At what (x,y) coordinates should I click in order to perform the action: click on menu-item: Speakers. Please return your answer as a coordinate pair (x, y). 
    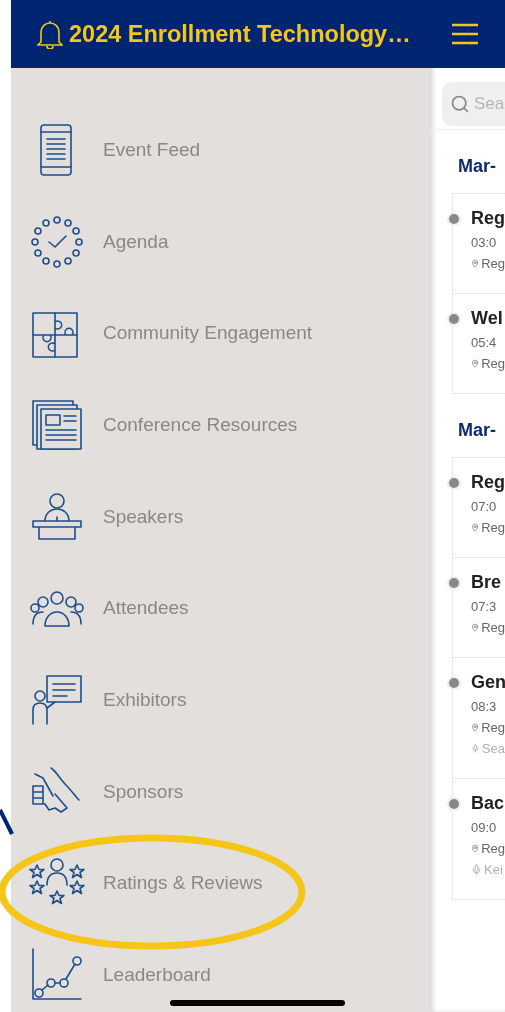
    Looking at the image, I should click on (220, 516).